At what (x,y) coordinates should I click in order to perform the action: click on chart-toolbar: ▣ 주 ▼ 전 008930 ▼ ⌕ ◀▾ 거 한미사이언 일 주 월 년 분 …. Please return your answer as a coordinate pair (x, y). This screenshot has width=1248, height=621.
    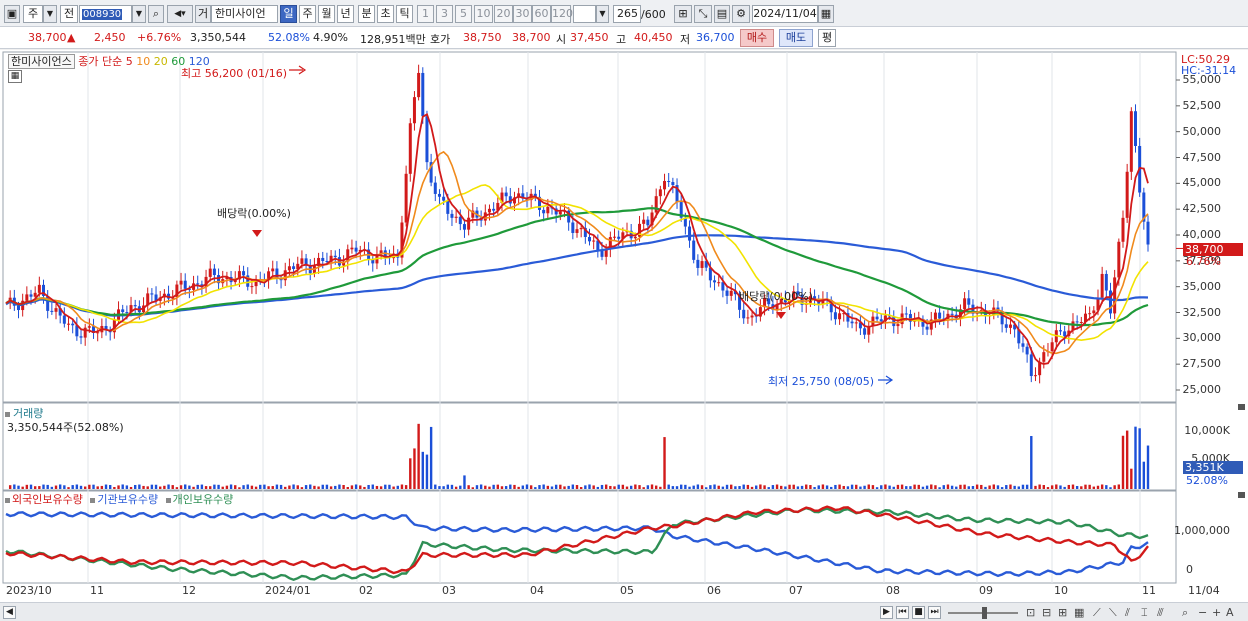
    Looking at the image, I should click on (624, 13).